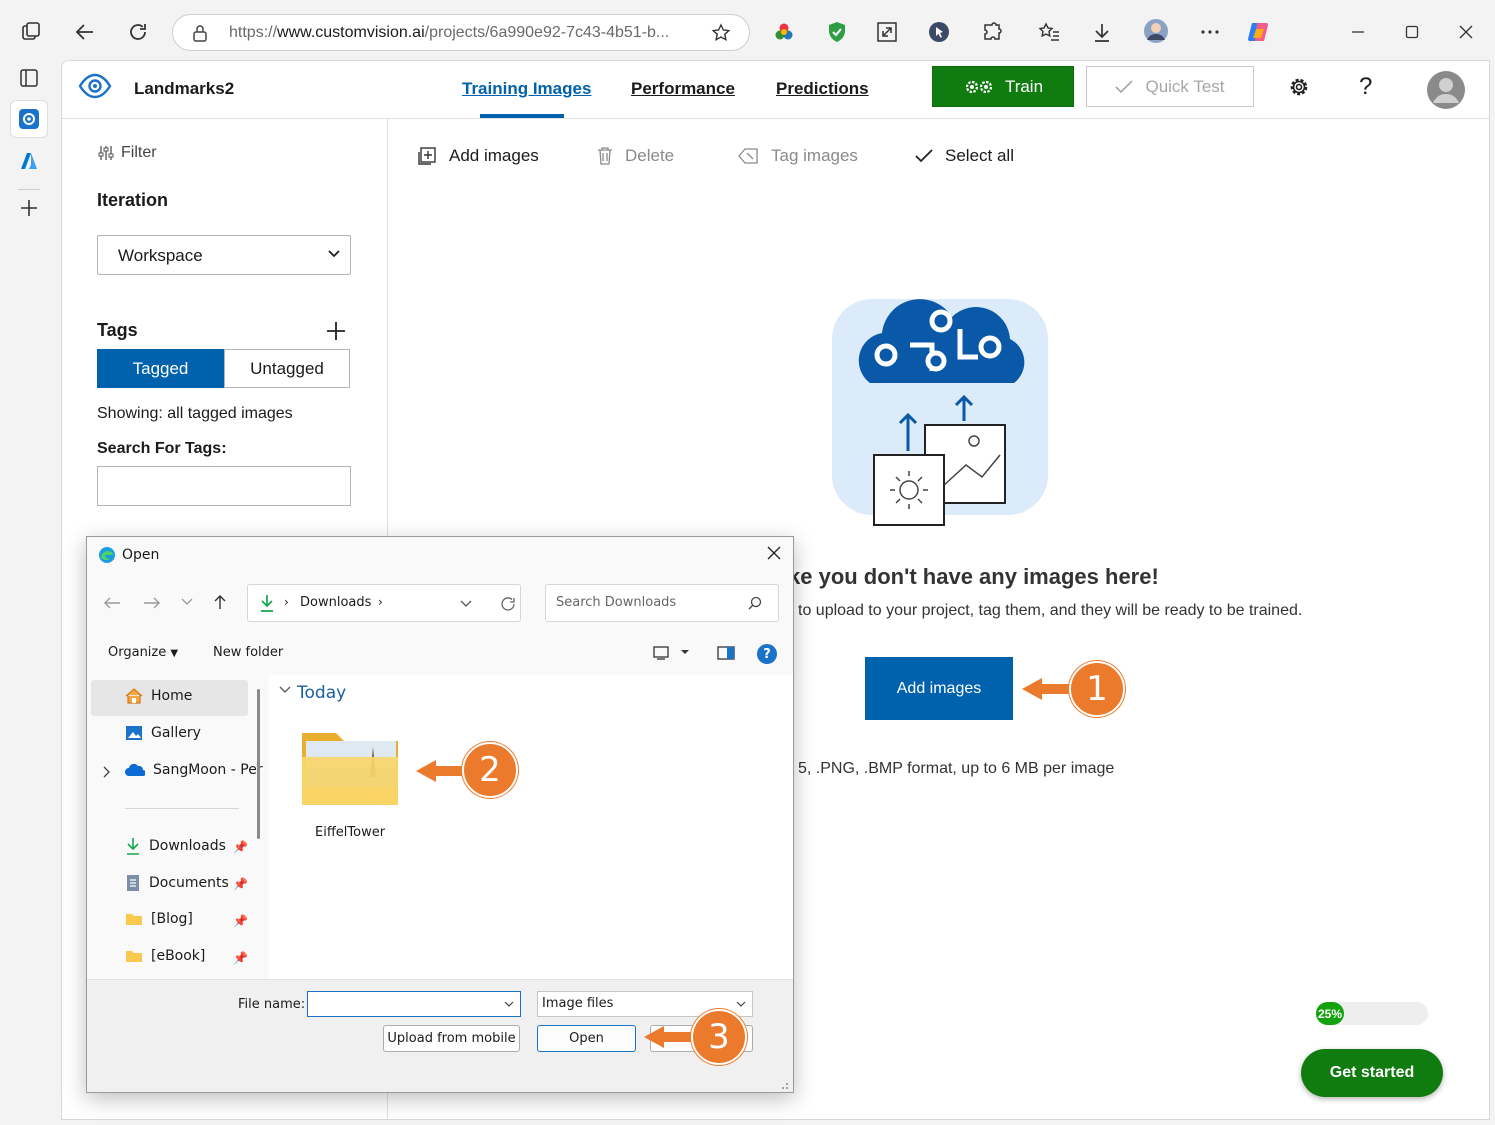  I want to click on profile-avatar-icon, so click(1156, 31).